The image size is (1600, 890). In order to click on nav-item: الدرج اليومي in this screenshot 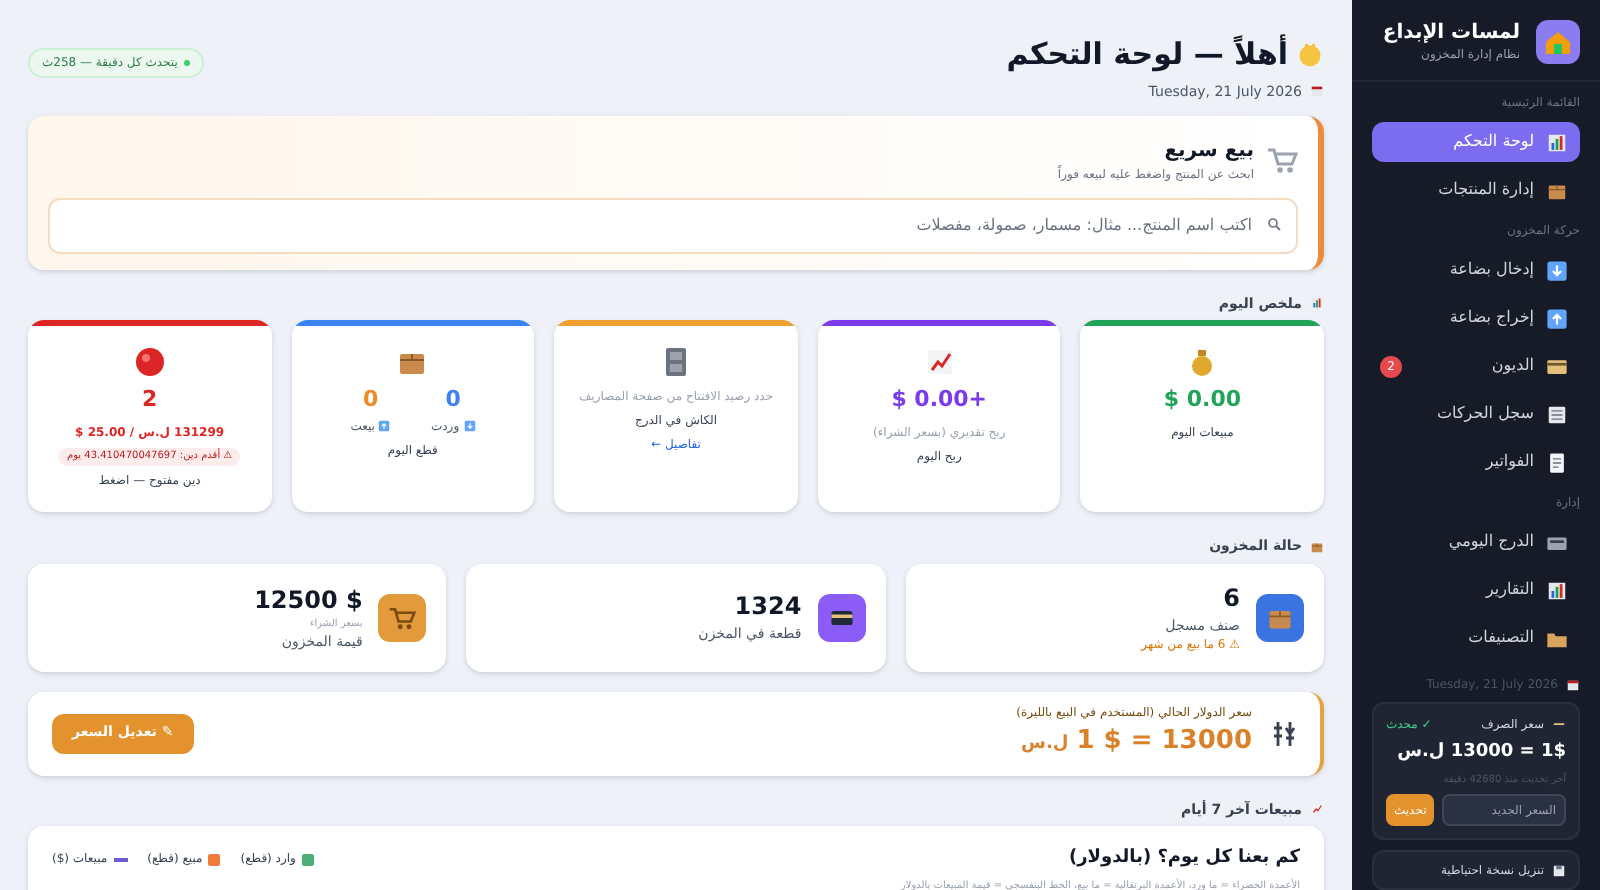, I will do `click(1476, 542)`.